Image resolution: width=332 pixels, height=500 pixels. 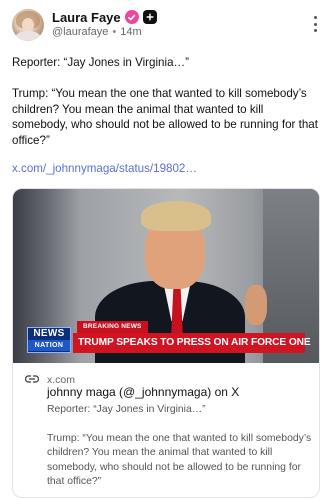 What do you see at coordinates (112, 327) in the screenshot?
I see `breaking-news-label: BREAKING NEWS` at bounding box center [112, 327].